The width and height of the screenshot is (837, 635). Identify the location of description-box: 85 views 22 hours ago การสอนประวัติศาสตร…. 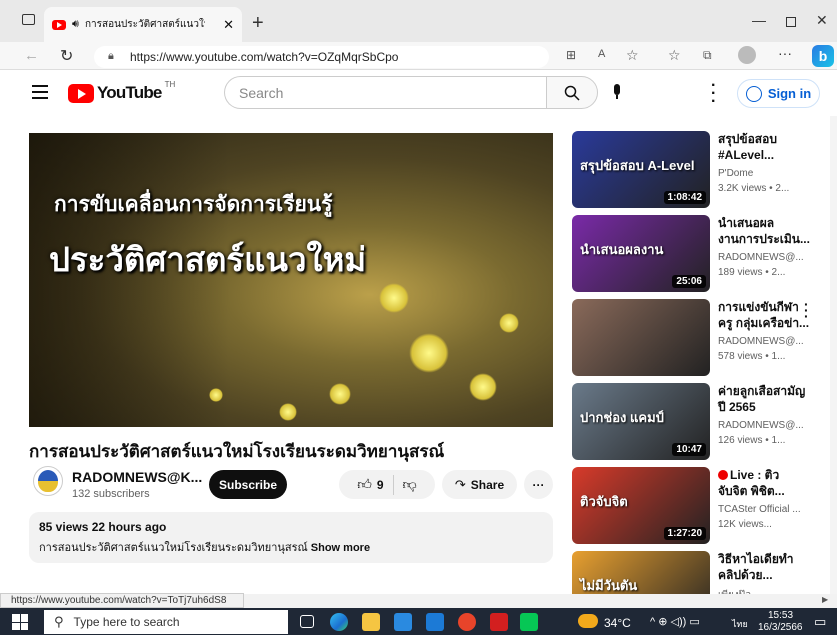
(291, 537).